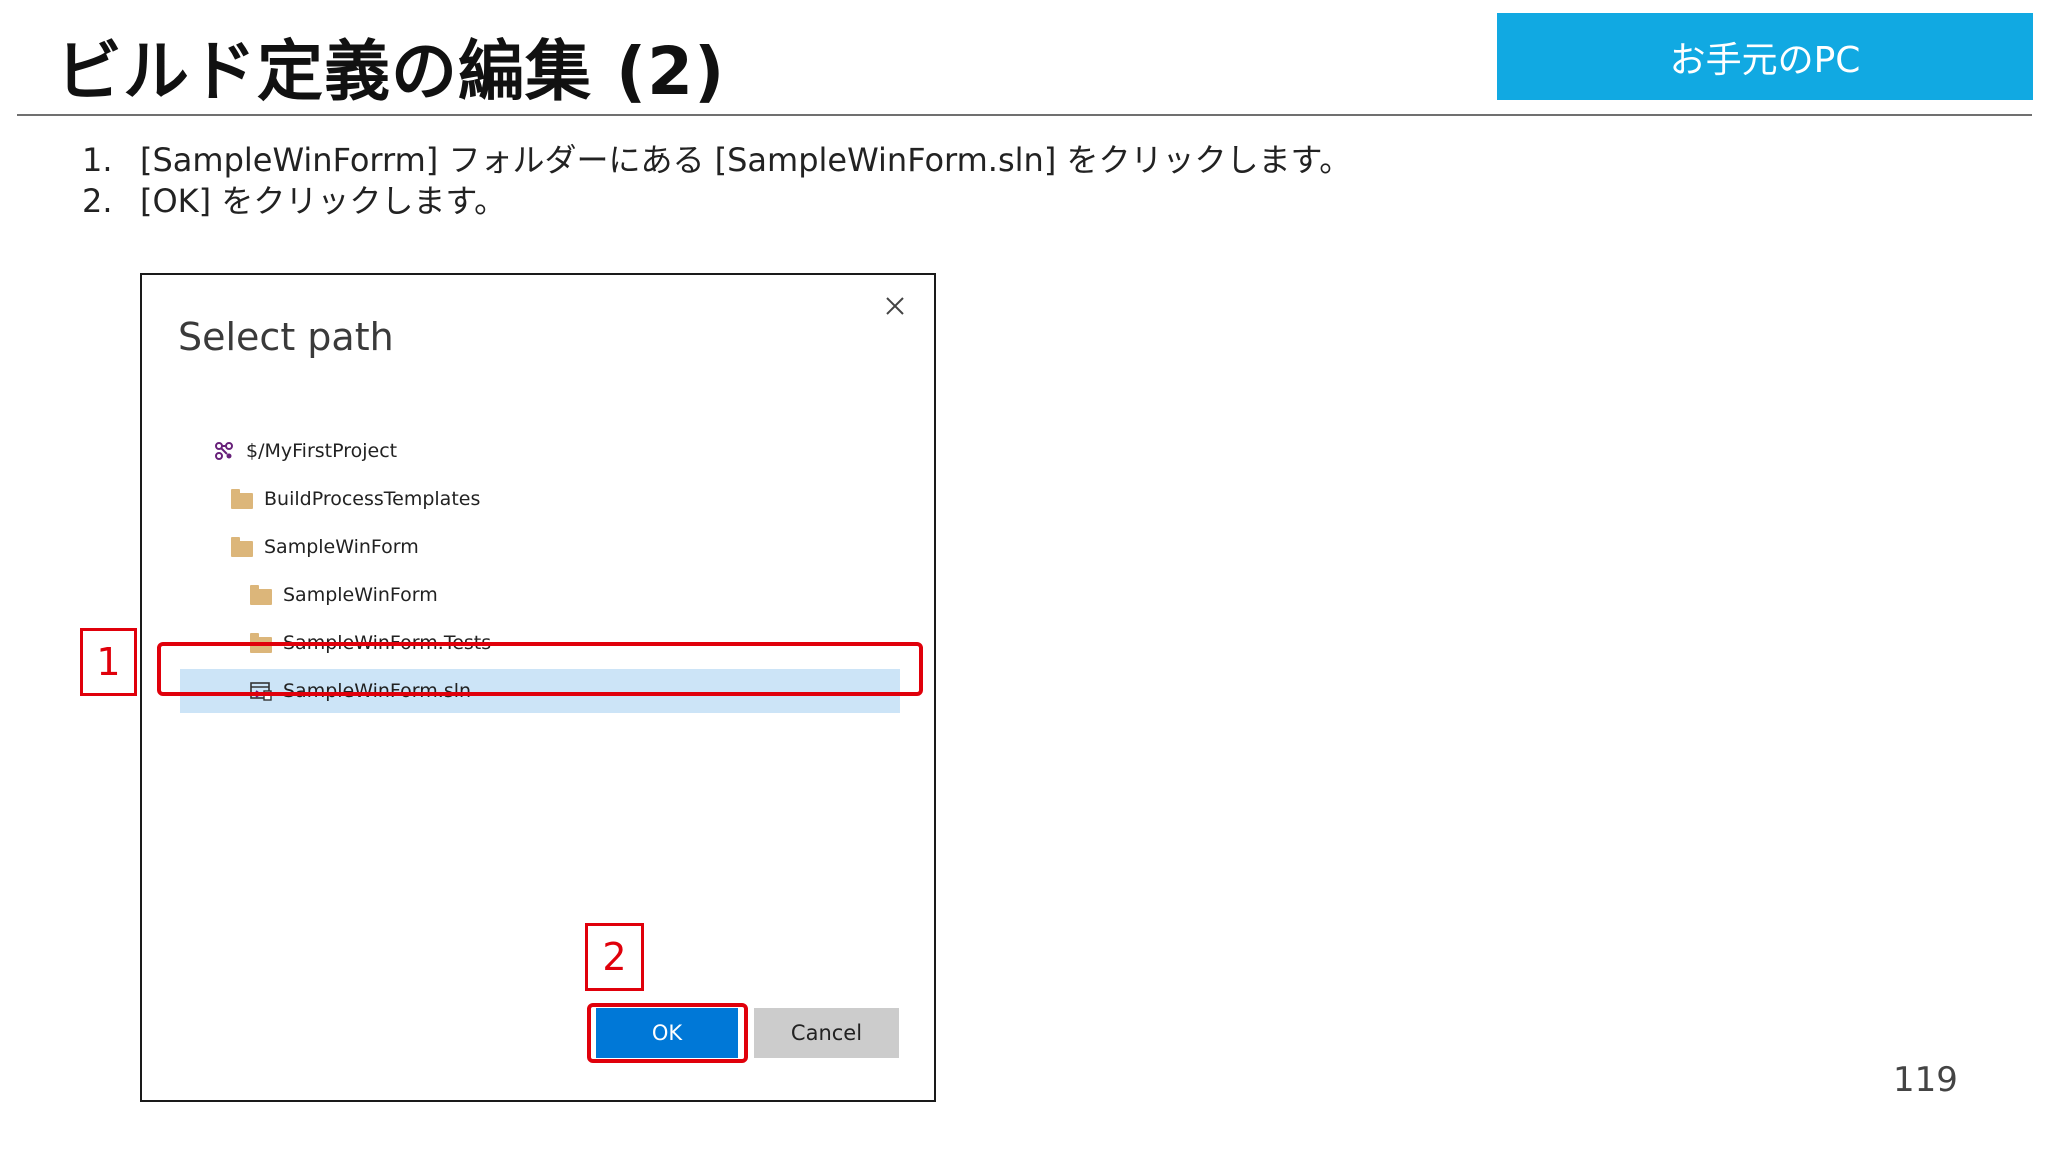 The image size is (2048, 1152). I want to click on step-text: [OK] をクリックします。, so click(323, 201).